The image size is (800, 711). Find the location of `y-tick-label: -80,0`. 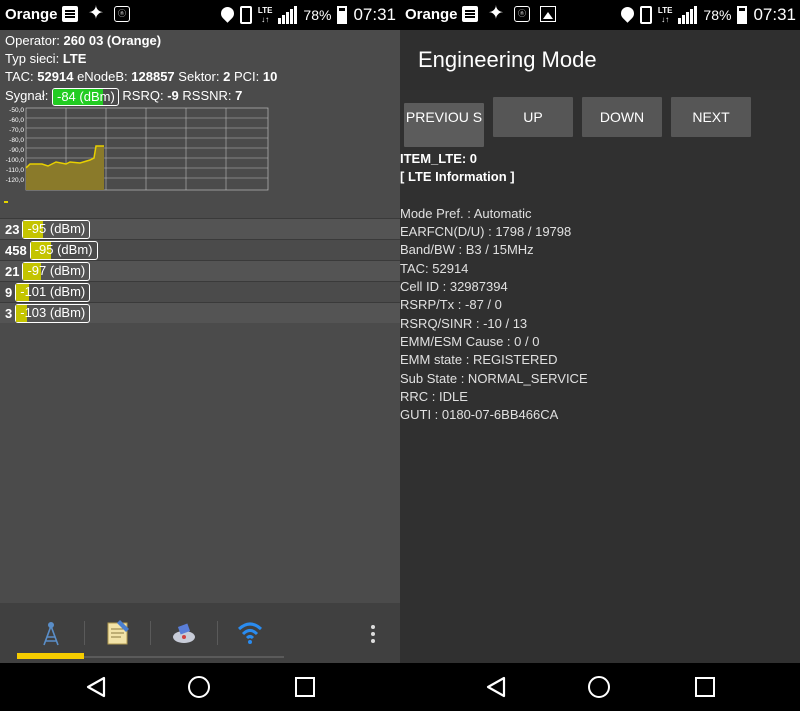

y-tick-label: -80,0 is located at coordinates (16, 140).